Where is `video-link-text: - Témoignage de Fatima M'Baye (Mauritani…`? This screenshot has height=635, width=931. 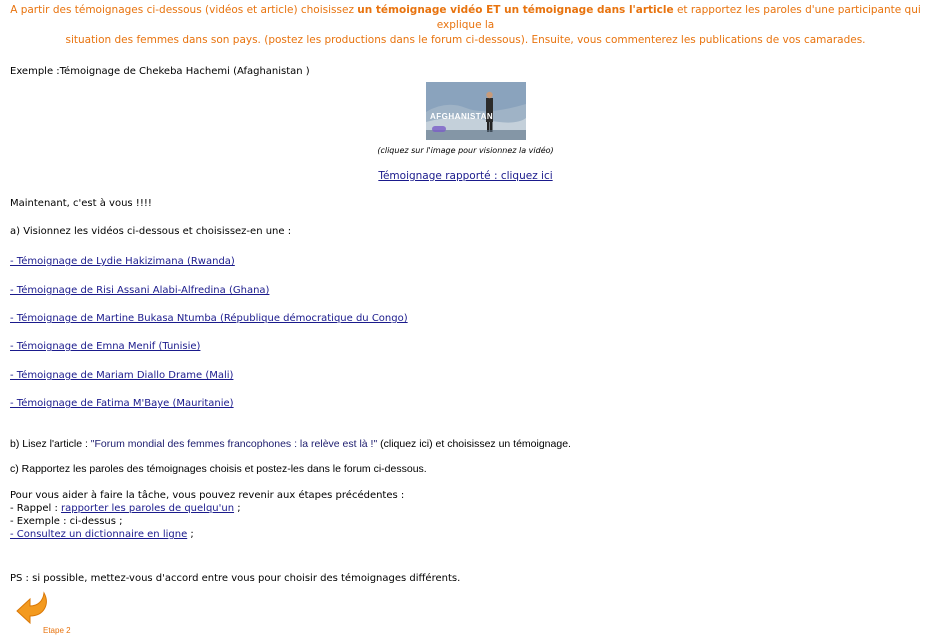
video-link-text: - Témoignage de Fatima M'Baye (Mauritani… is located at coordinates (122, 403).